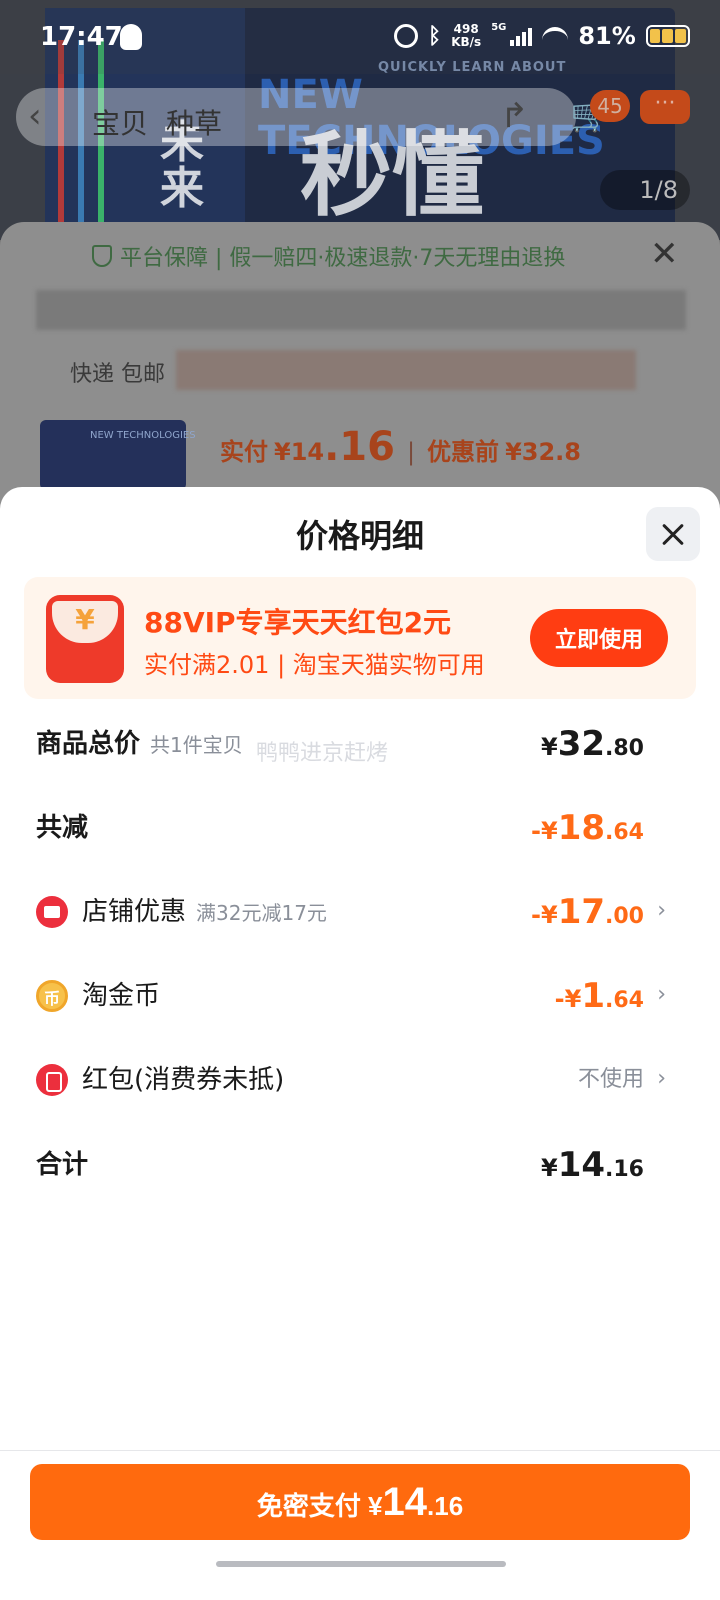 The image size is (720, 1600). I want to click on order-price-summary: 实付 ¥14.16 | 优惠前 ¥32.8, so click(400, 447).